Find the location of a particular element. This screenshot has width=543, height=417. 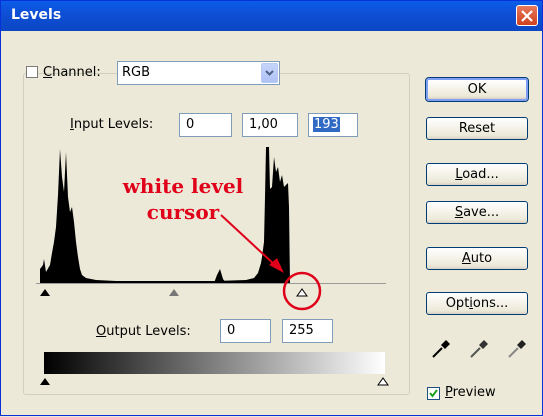

ok-button: OK is located at coordinates (477, 89).